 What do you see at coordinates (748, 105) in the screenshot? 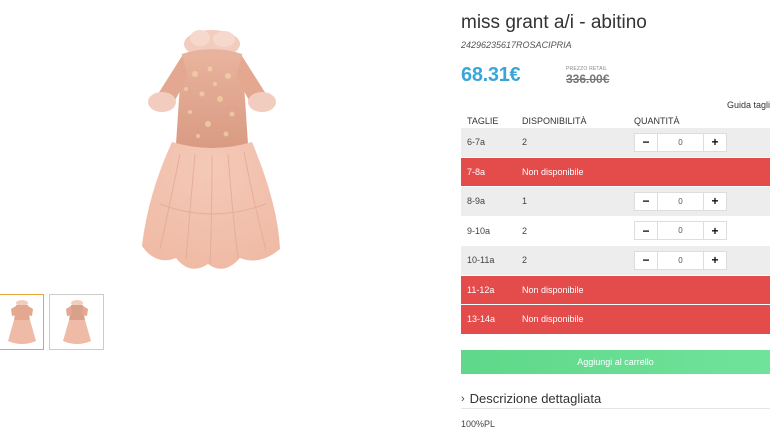
I see `size-guide-link: Guida tagli` at bounding box center [748, 105].